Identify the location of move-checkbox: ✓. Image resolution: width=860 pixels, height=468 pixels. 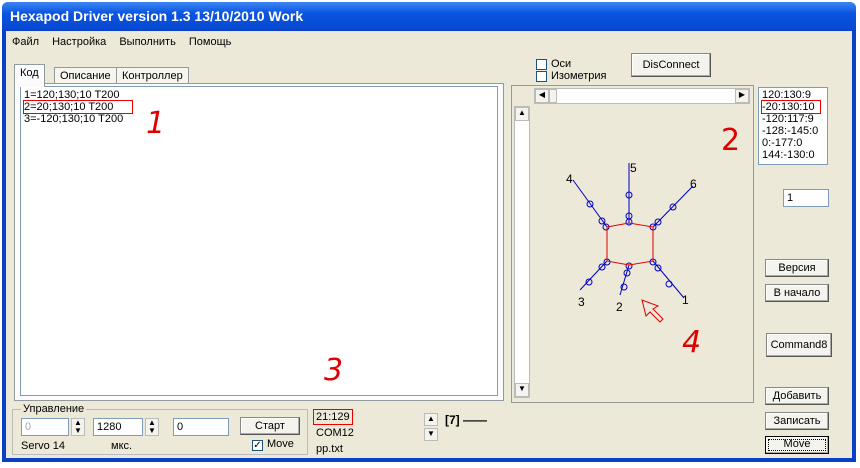
(257, 445).